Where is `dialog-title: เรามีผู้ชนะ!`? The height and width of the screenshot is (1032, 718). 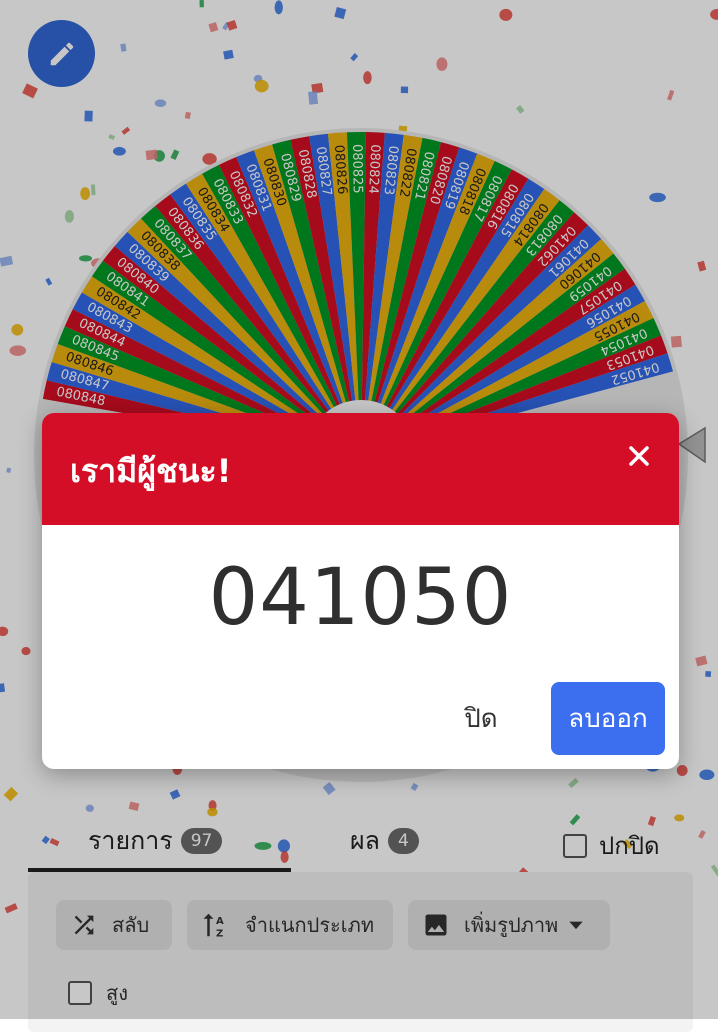
dialog-title: เรามีผู้ชนะ! is located at coordinates (151, 471).